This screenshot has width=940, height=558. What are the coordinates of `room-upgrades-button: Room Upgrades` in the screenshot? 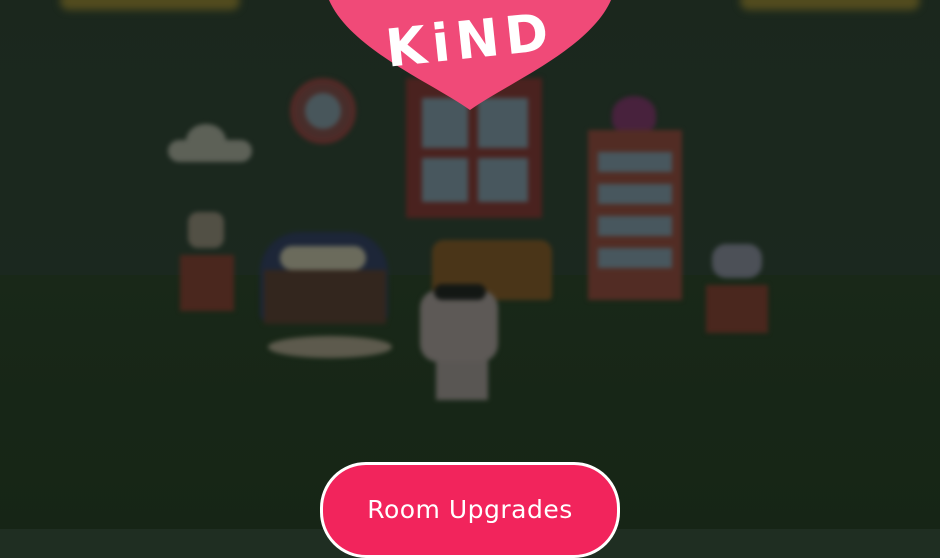 It's located at (470, 510).